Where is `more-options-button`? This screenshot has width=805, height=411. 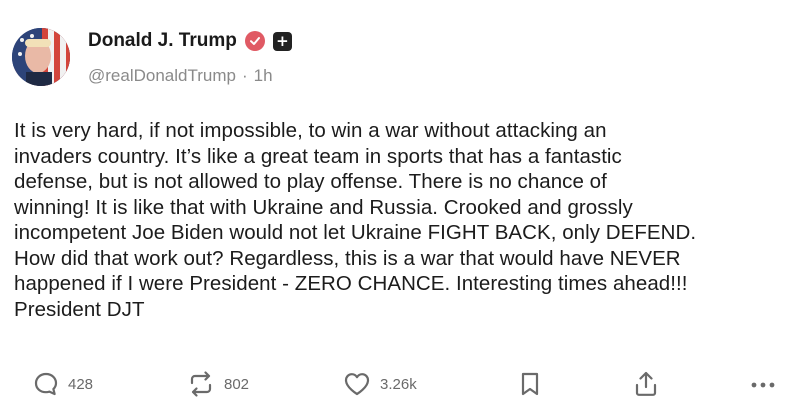 more-options-button is located at coordinates (763, 384).